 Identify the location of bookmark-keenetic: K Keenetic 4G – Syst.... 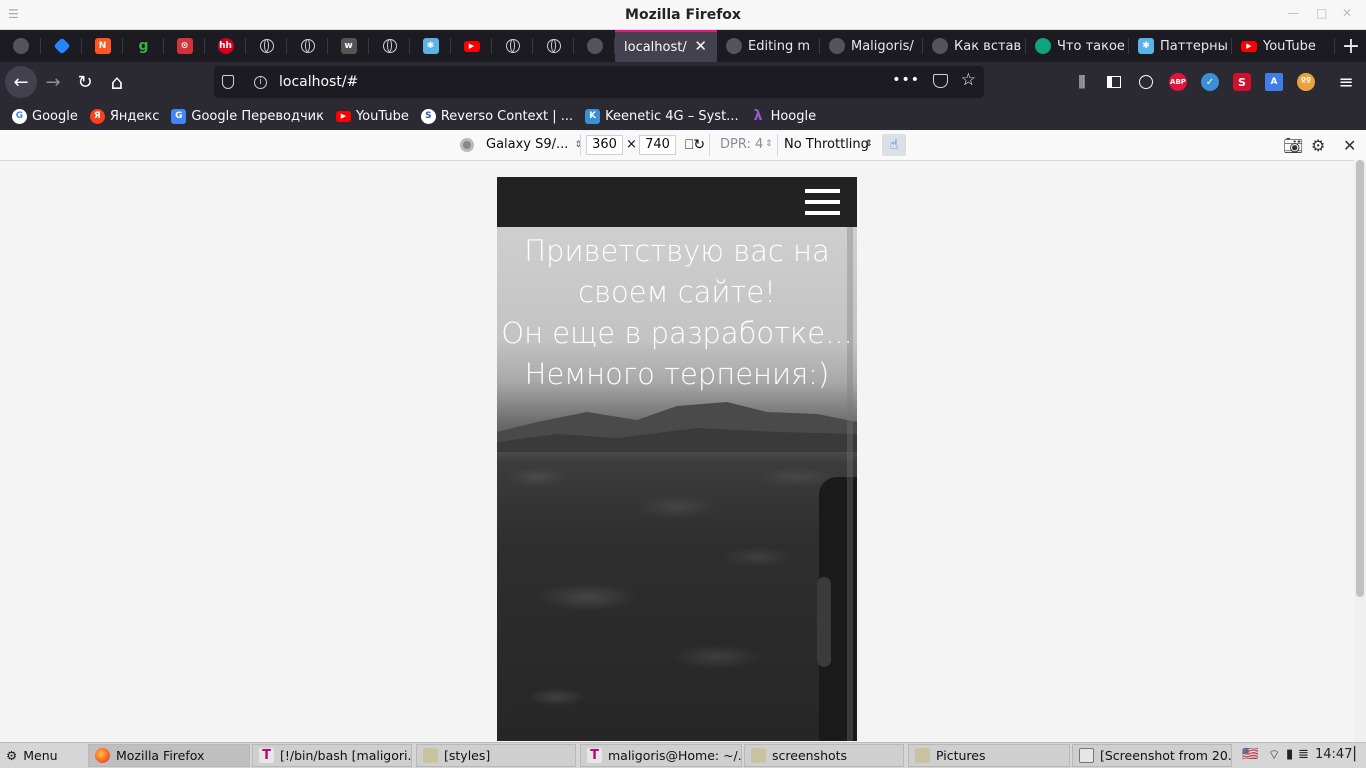
(662, 116).